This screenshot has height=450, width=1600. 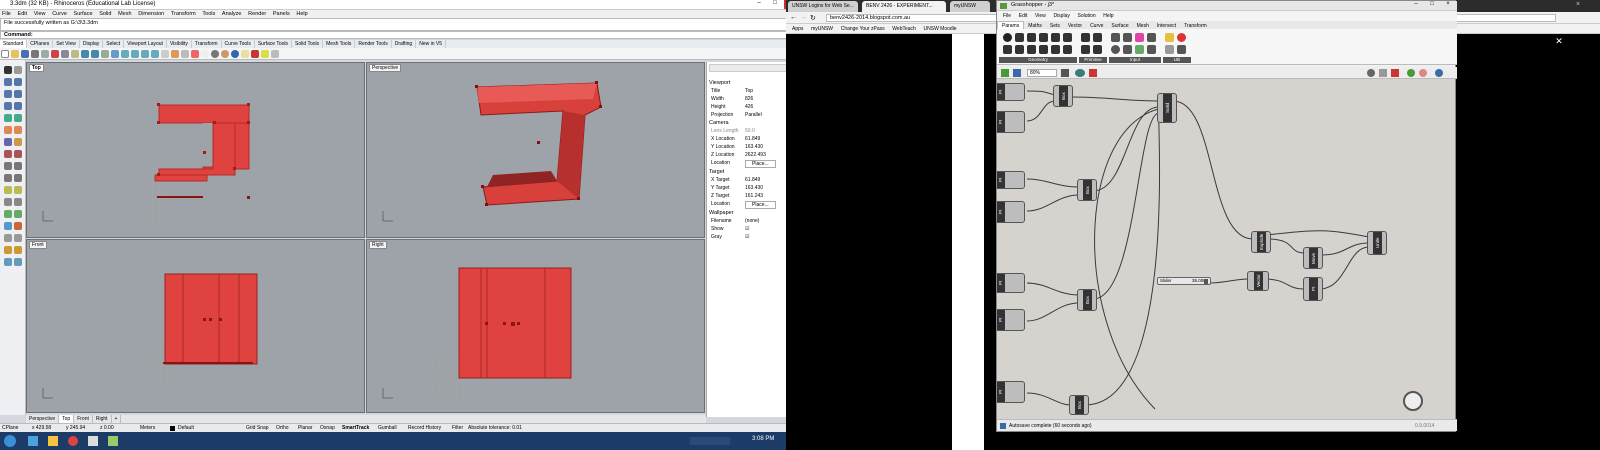 What do you see at coordinates (125, 54) in the screenshot?
I see `zoom-icon` at bounding box center [125, 54].